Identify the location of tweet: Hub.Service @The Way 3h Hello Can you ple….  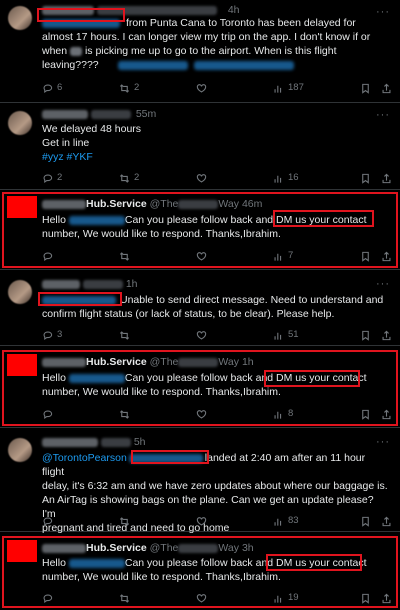
(200, 572).